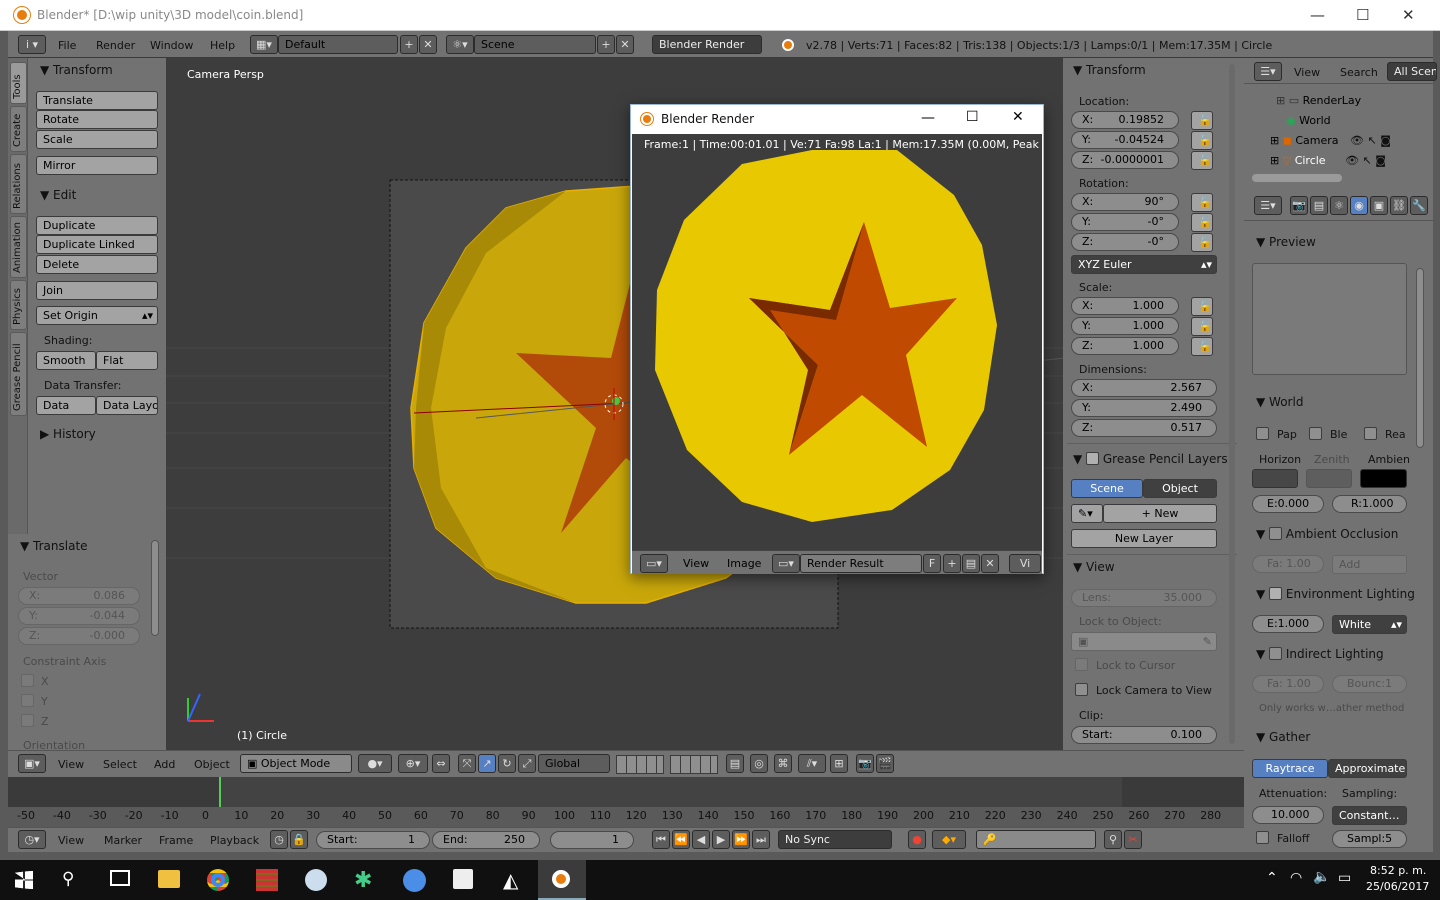 Image resolution: width=1440 pixels, height=900 pixels. What do you see at coordinates (373, 840) in the screenshot?
I see `start-frame-field: Start: 1` at bounding box center [373, 840].